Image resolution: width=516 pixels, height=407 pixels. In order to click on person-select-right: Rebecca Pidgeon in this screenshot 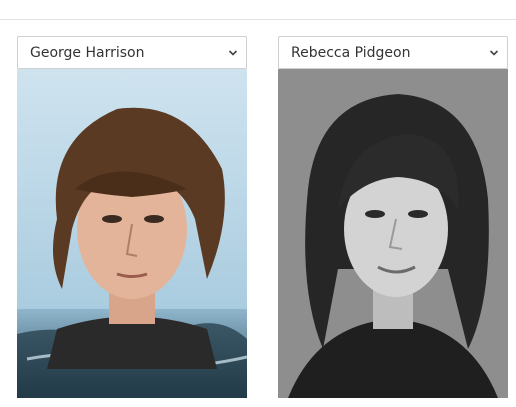, I will do `click(393, 52)`.